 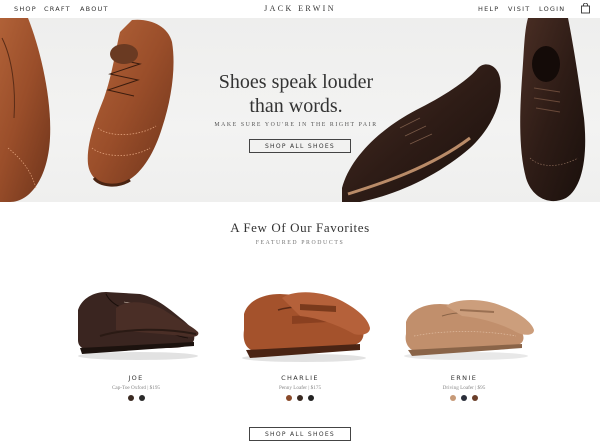 I want to click on product-swatches-joe, so click(x=136, y=398).